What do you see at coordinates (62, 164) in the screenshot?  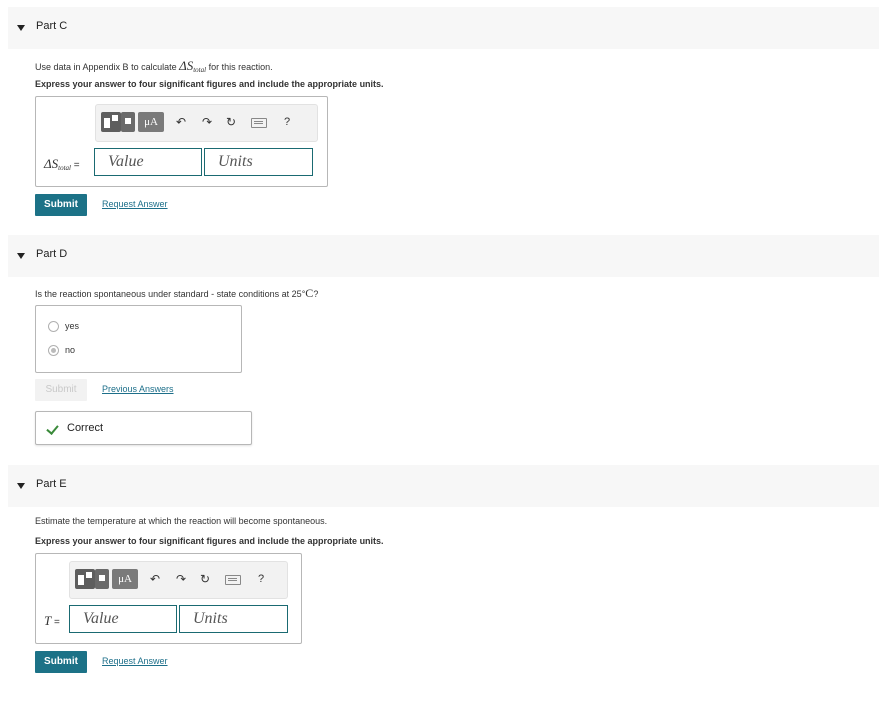 I see `part-c-answer-label: ΔStotal =` at bounding box center [62, 164].